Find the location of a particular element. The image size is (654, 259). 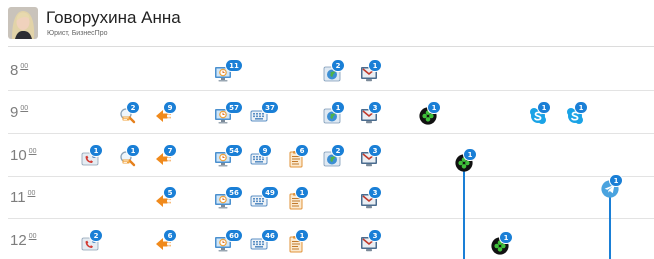

activity-document: 6 is located at coordinates (298, 157).